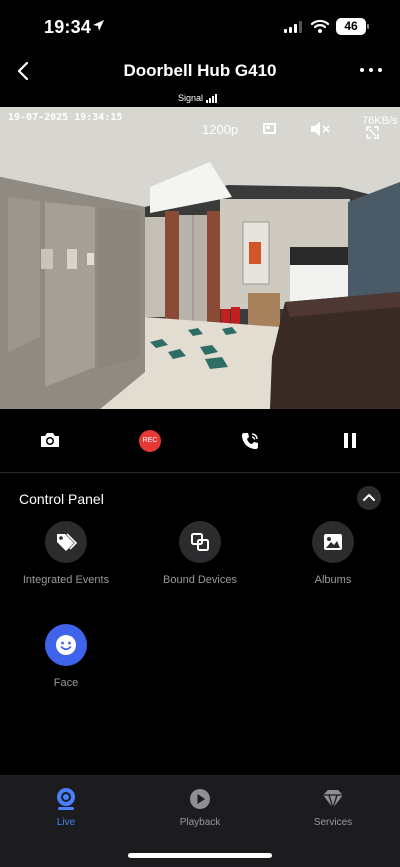 This screenshot has height=867, width=400. I want to click on feature-label: Face, so click(66, 683).